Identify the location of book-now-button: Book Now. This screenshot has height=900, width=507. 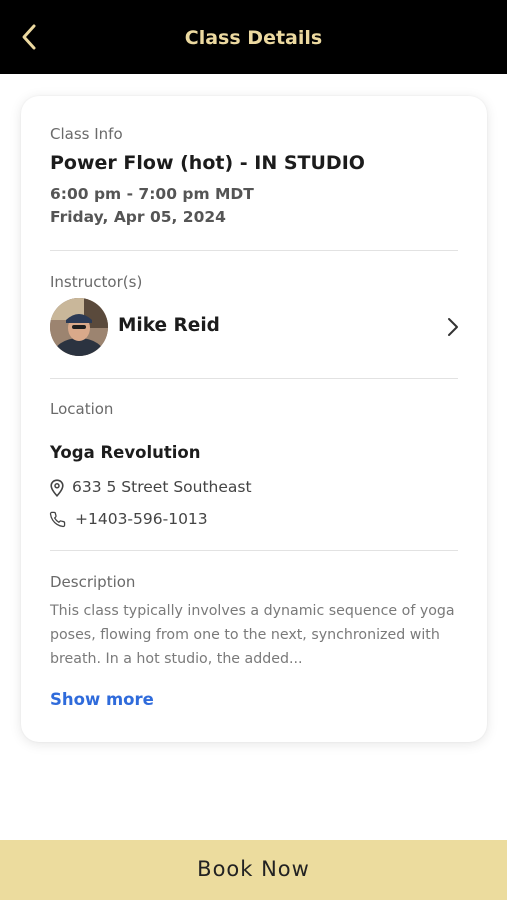
(253, 870).